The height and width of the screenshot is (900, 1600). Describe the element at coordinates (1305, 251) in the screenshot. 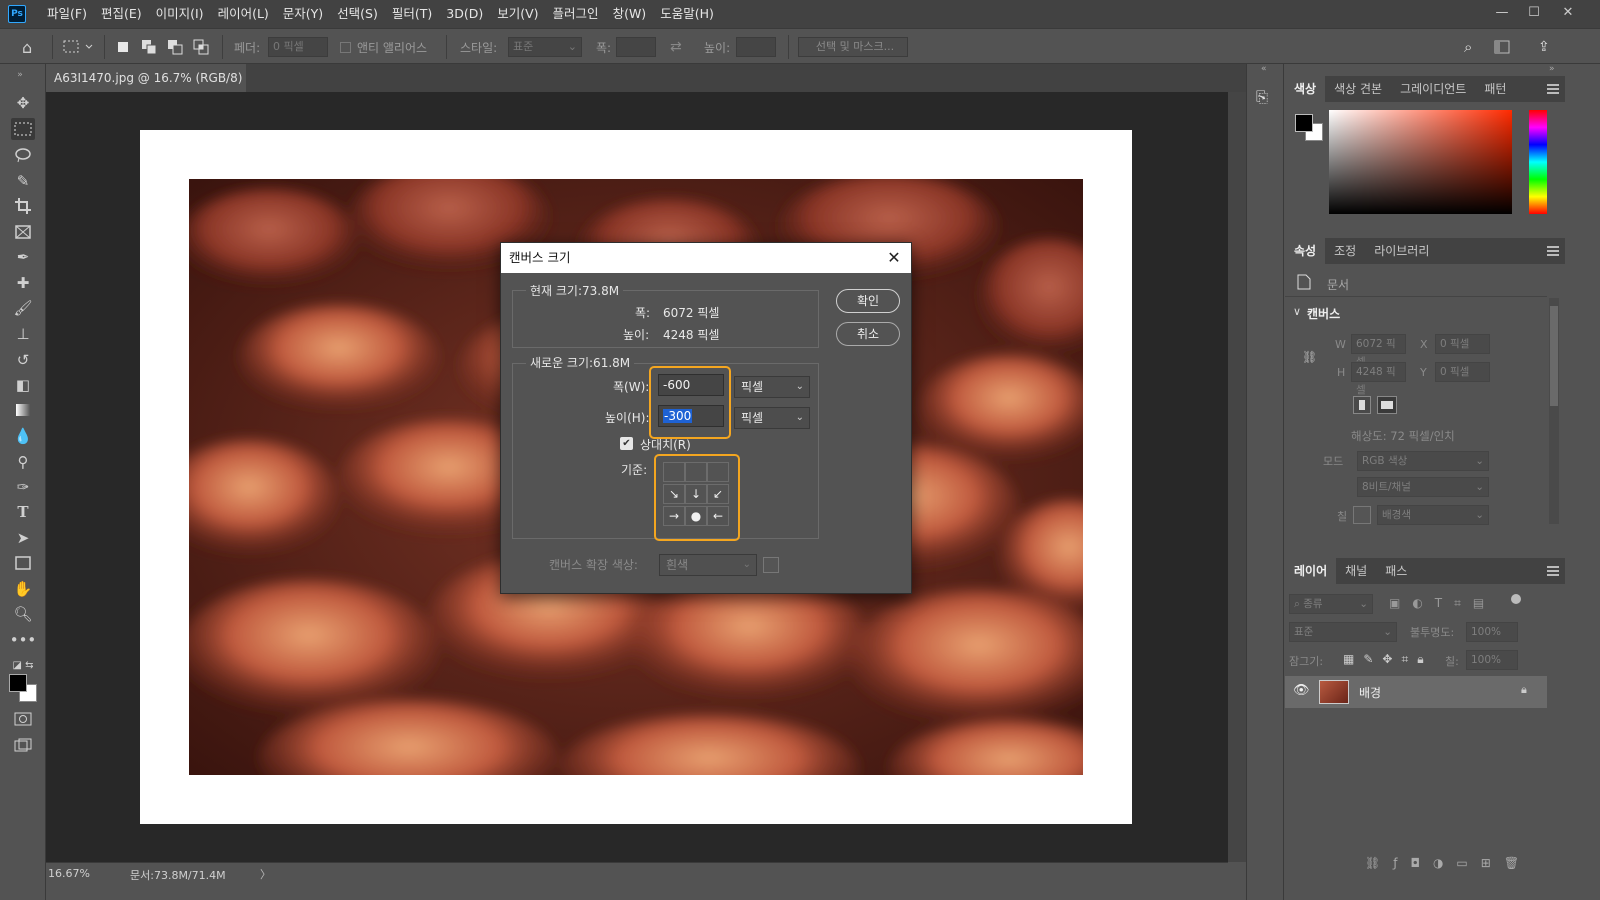

I see `tab-properties: 속성` at that location.